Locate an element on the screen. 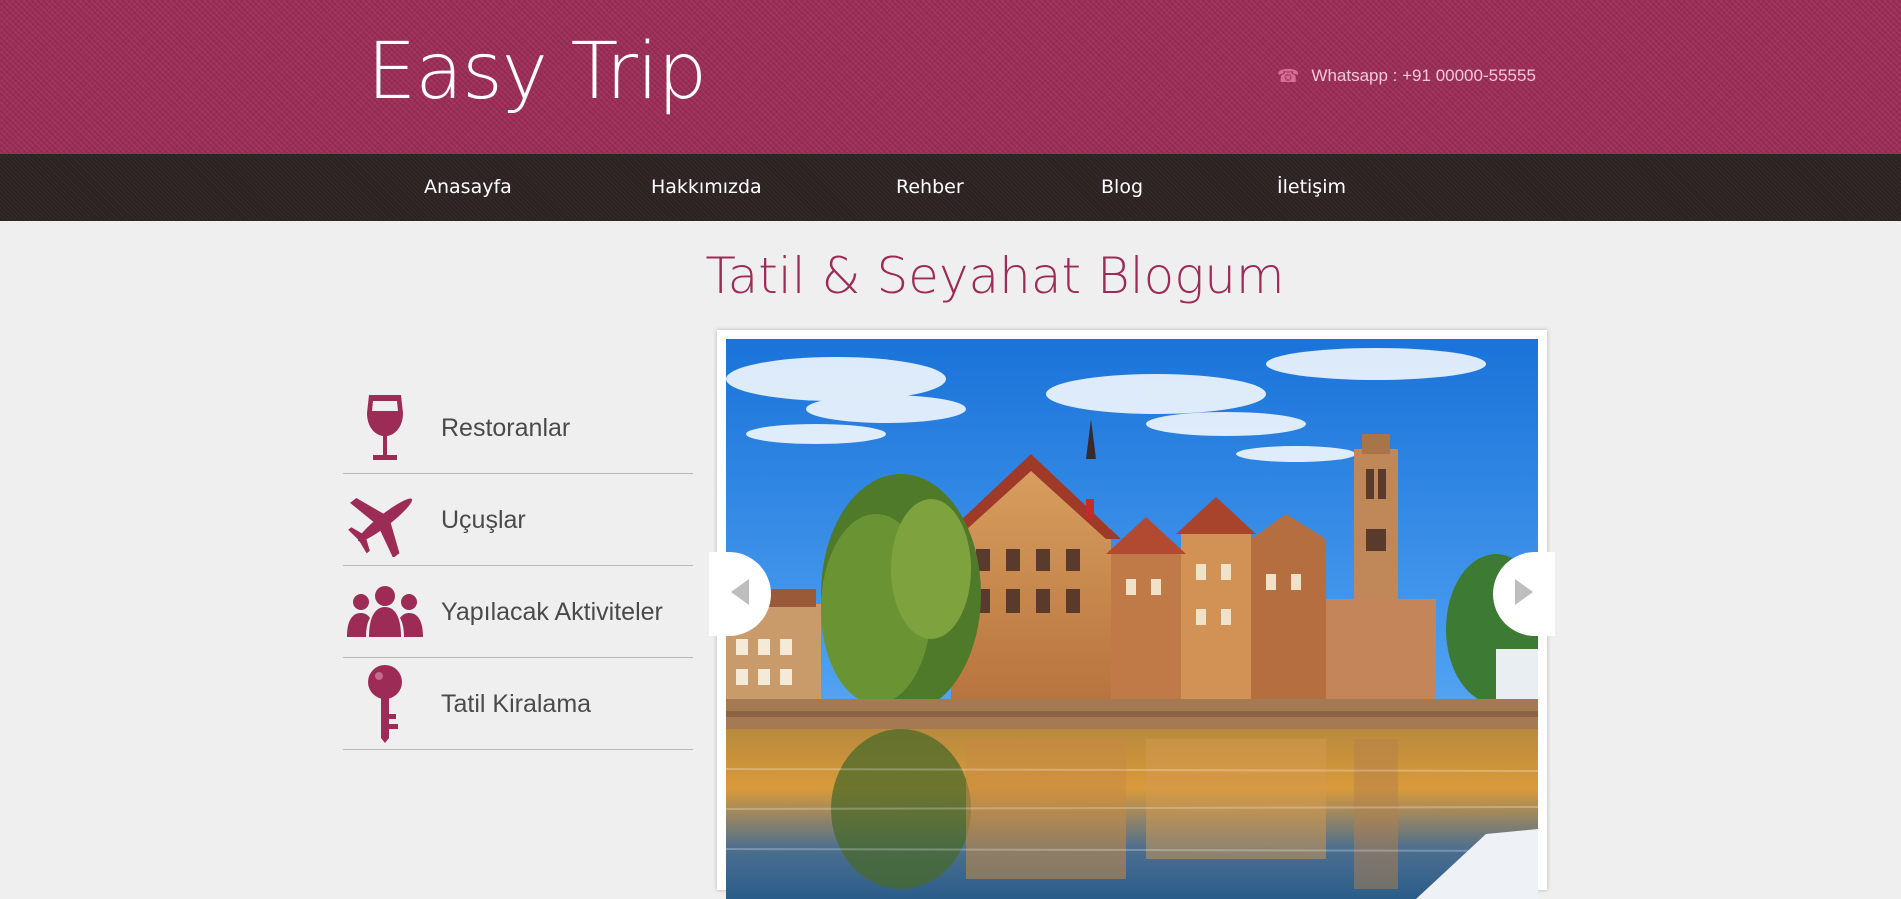 The width and height of the screenshot is (1901, 899). nav-item-home: Anasayfa is located at coordinates (468, 187).